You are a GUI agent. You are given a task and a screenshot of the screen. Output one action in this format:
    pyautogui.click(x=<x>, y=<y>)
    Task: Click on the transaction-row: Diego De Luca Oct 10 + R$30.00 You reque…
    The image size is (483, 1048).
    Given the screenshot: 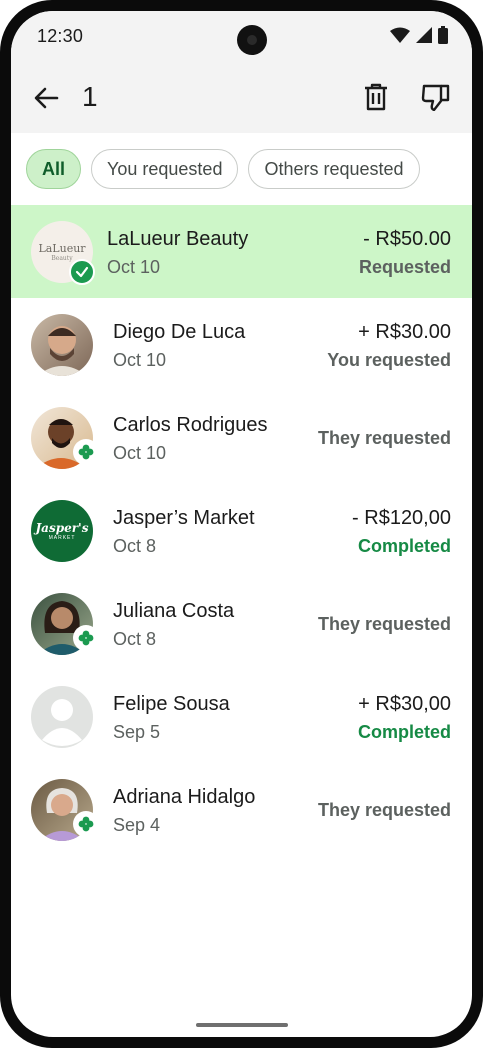 What is the action you would take?
    pyautogui.click(x=241, y=344)
    